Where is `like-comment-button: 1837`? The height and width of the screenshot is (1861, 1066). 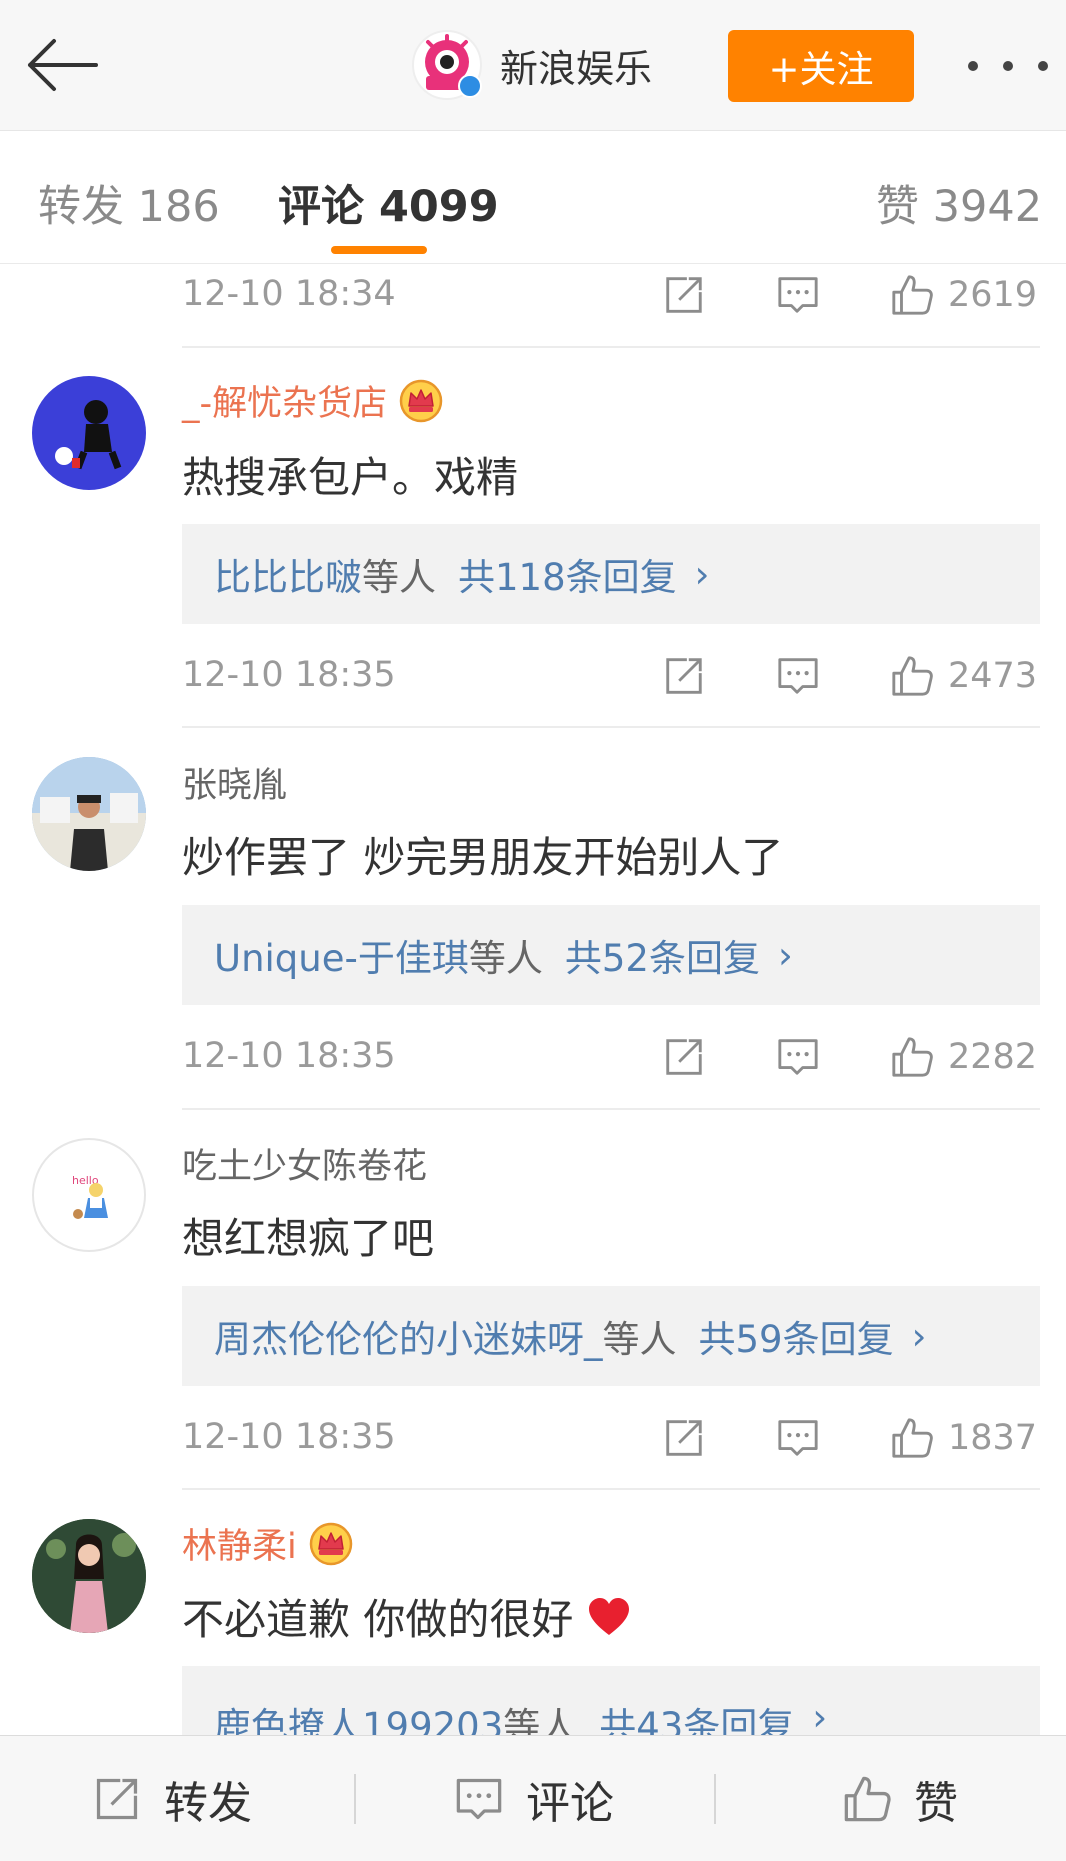
like-comment-button: 1837 is located at coordinates (963, 1438).